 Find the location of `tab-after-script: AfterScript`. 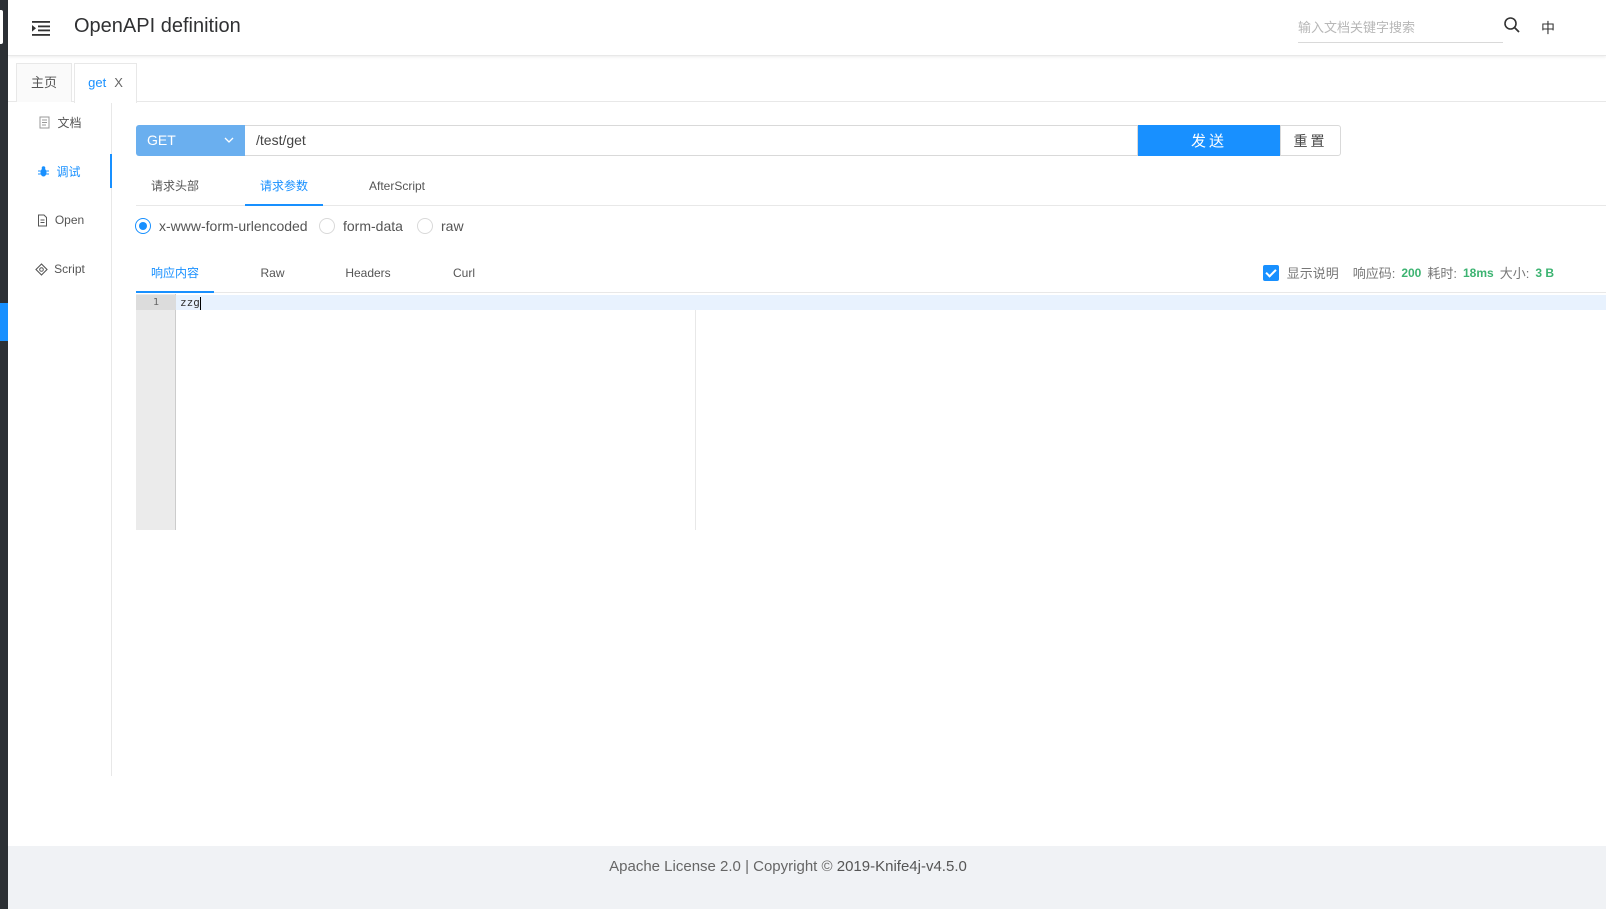

tab-after-script: AfterScript is located at coordinates (397, 187).